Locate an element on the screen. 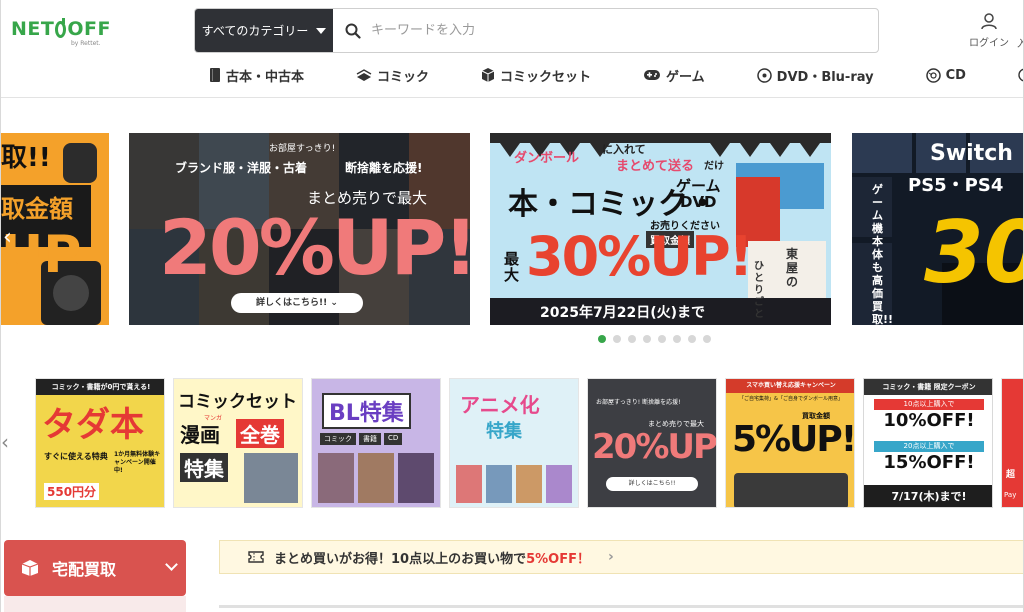 This screenshot has width=1024, height=612. takuhai-kaitori-button: 宅配買取 is located at coordinates (95, 568).